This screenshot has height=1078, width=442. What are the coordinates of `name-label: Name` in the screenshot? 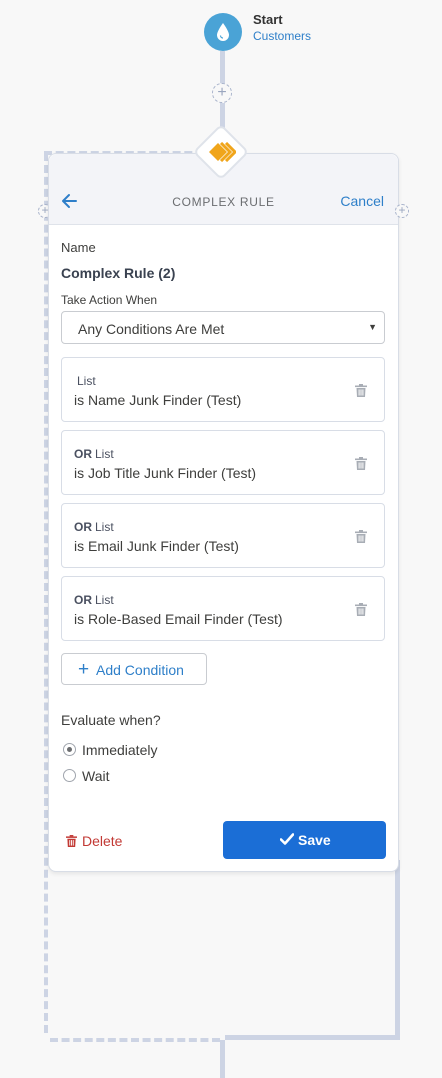 It's located at (78, 247).